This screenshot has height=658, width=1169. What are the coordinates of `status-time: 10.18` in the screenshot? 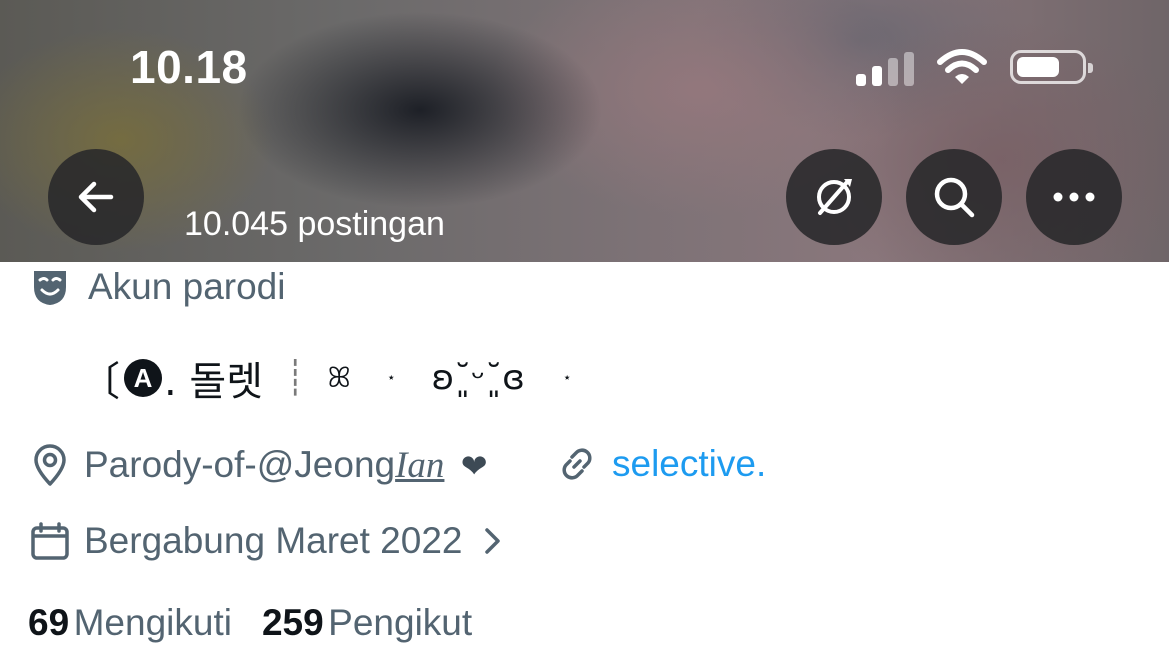 It's located at (189, 67).